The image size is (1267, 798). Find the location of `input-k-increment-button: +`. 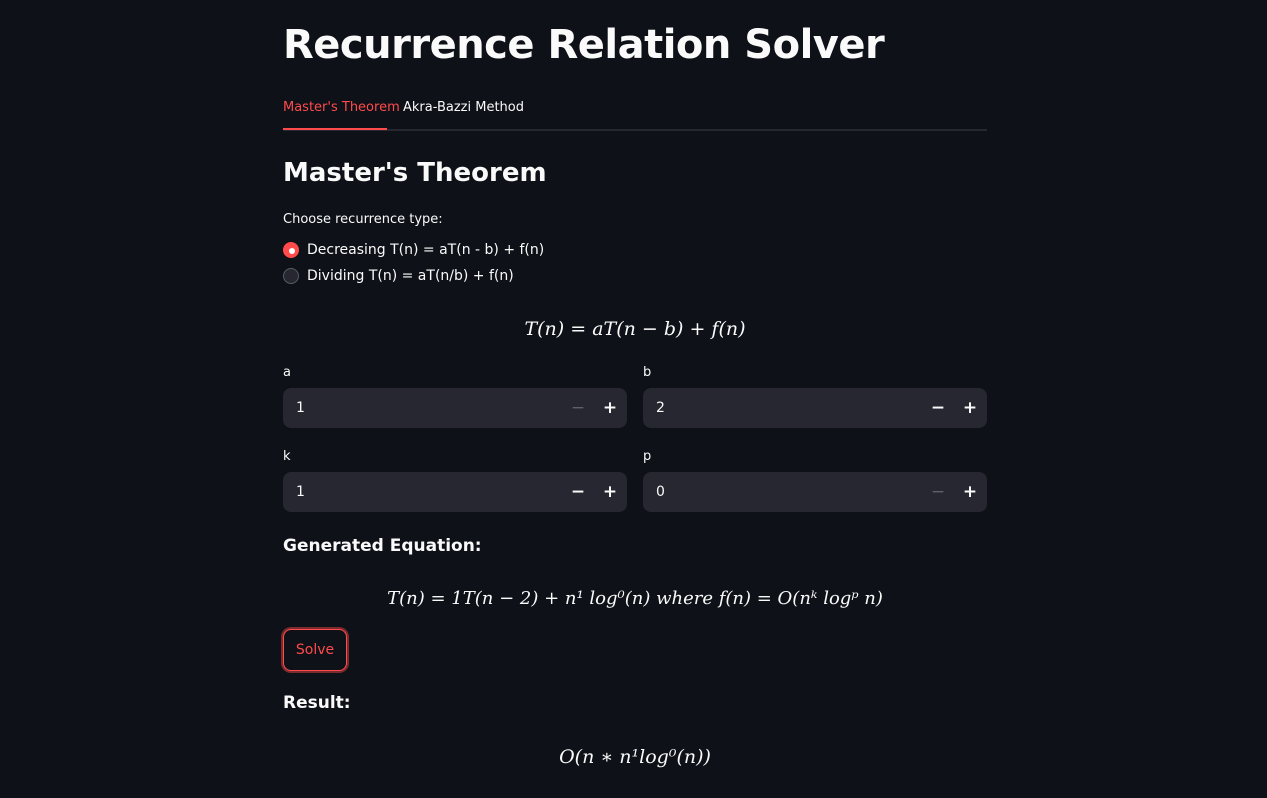

input-k-increment-button: + is located at coordinates (610, 492).